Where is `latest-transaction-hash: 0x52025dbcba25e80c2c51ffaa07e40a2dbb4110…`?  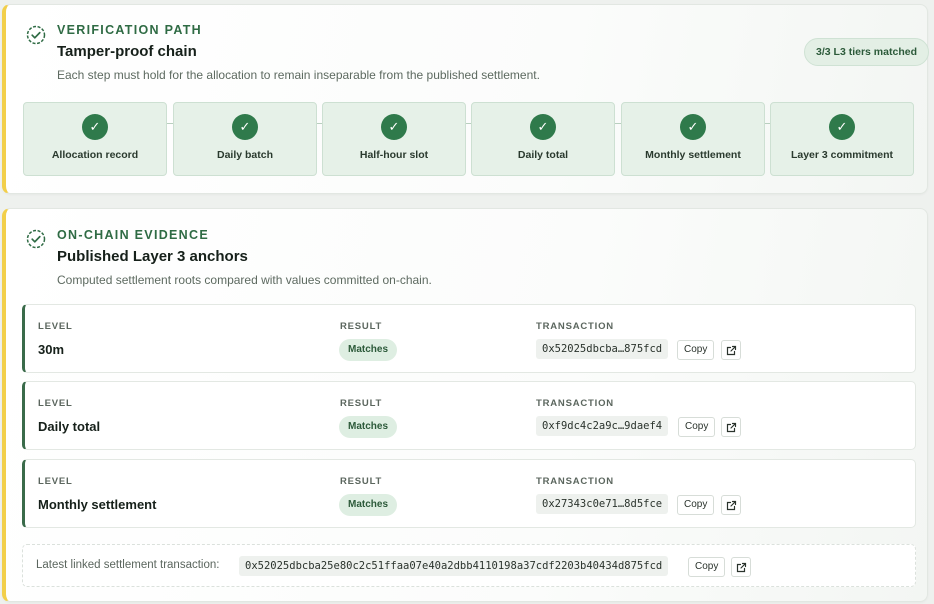 latest-transaction-hash: 0x52025dbcba25e80c2c51ffaa07e40a2dbb4110… is located at coordinates (454, 566).